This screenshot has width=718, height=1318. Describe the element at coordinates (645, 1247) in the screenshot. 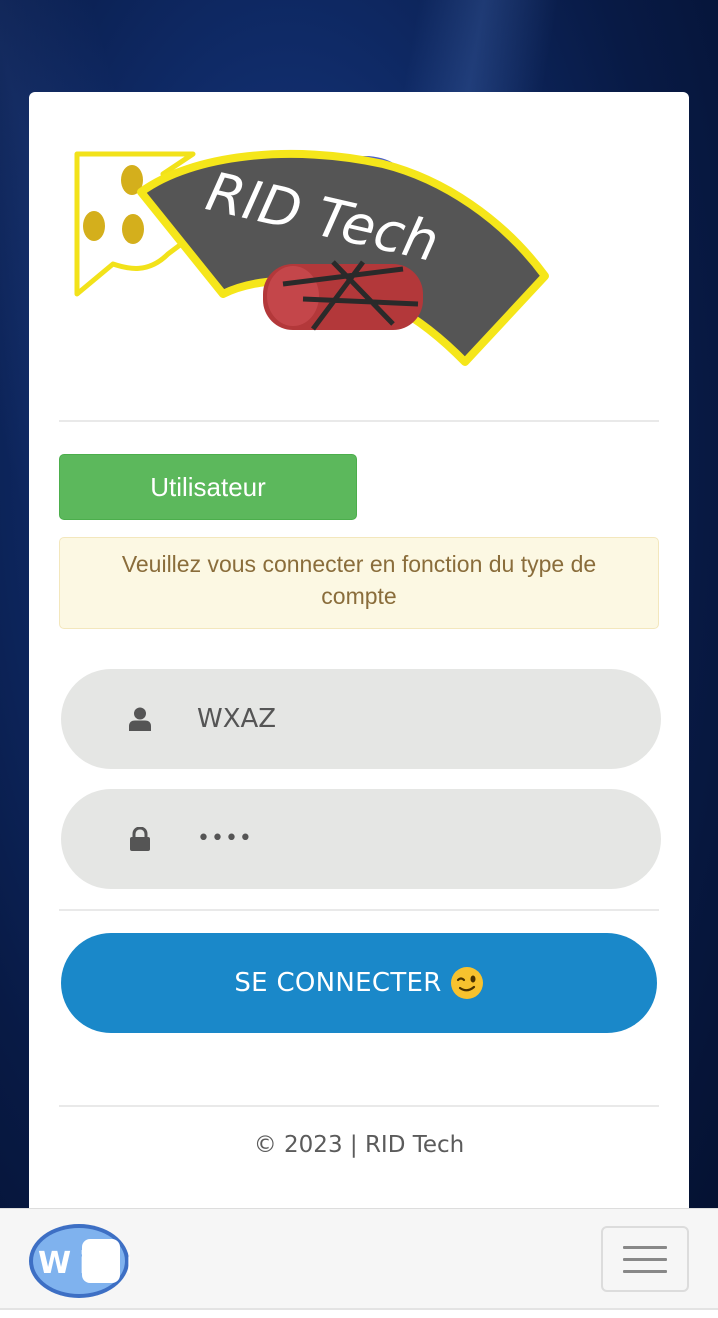

I see `hamburger-icon` at that location.